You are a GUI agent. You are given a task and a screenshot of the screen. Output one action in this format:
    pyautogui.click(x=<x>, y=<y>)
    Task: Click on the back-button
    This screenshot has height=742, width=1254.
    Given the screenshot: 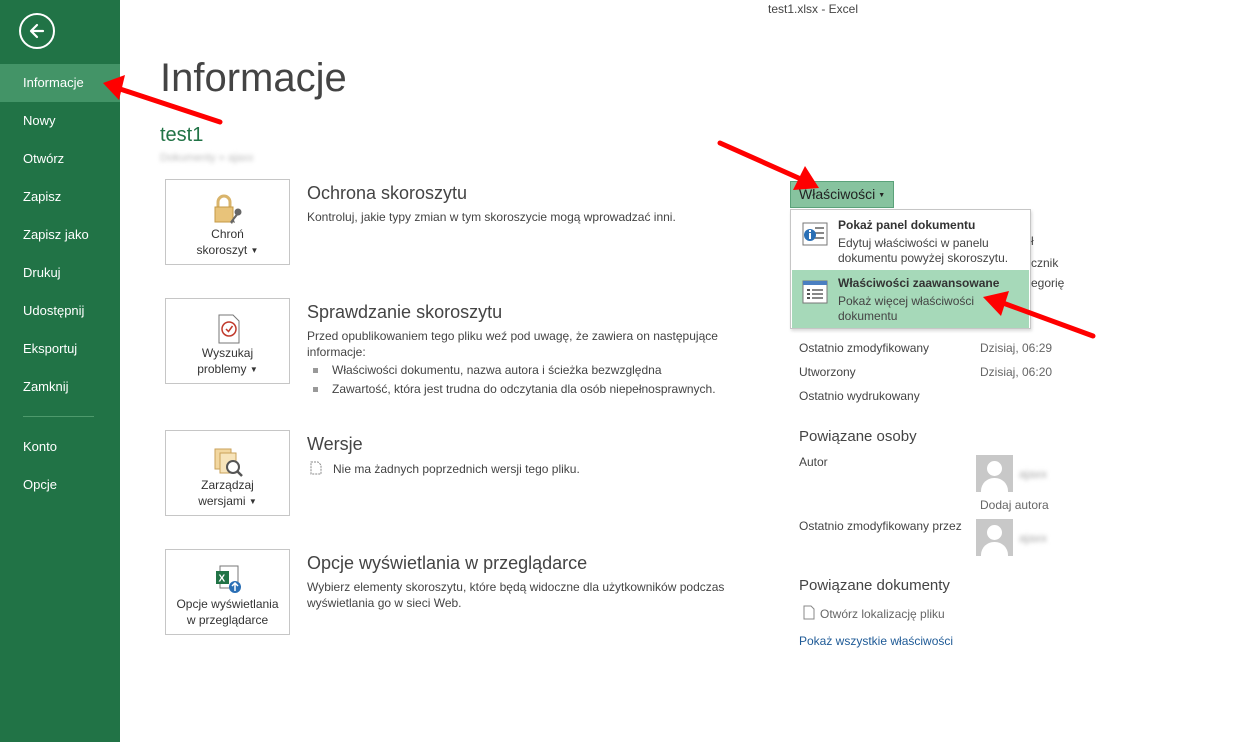 What is the action you would take?
    pyautogui.click(x=37, y=31)
    